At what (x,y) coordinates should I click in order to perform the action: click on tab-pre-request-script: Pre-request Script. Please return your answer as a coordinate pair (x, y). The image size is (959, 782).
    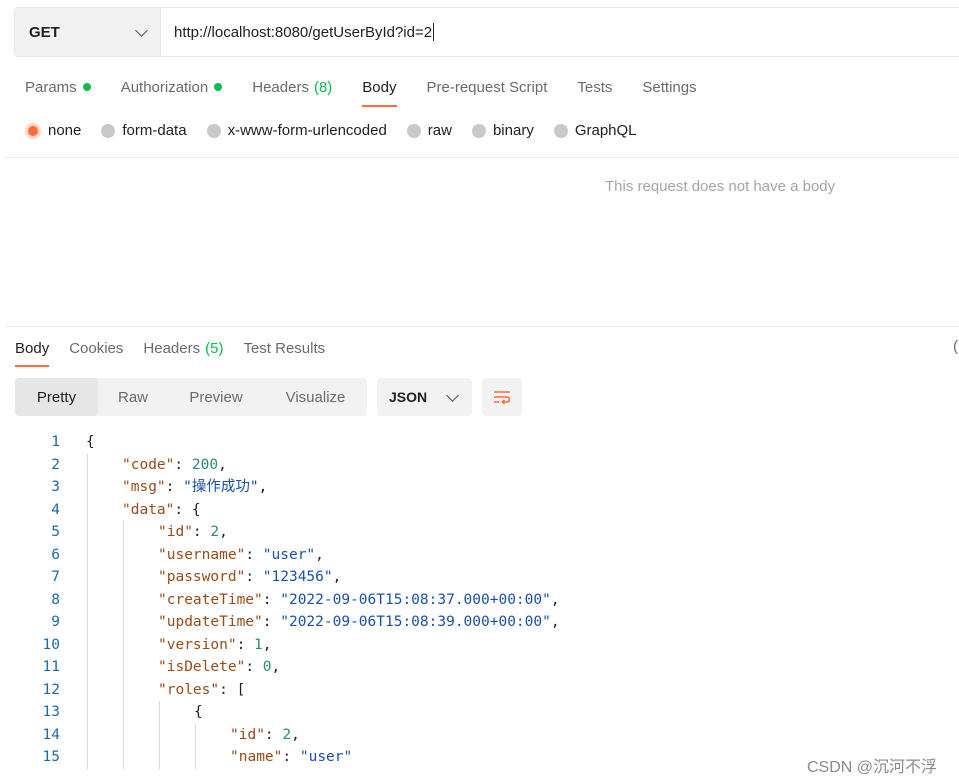
    Looking at the image, I should click on (487, 87).